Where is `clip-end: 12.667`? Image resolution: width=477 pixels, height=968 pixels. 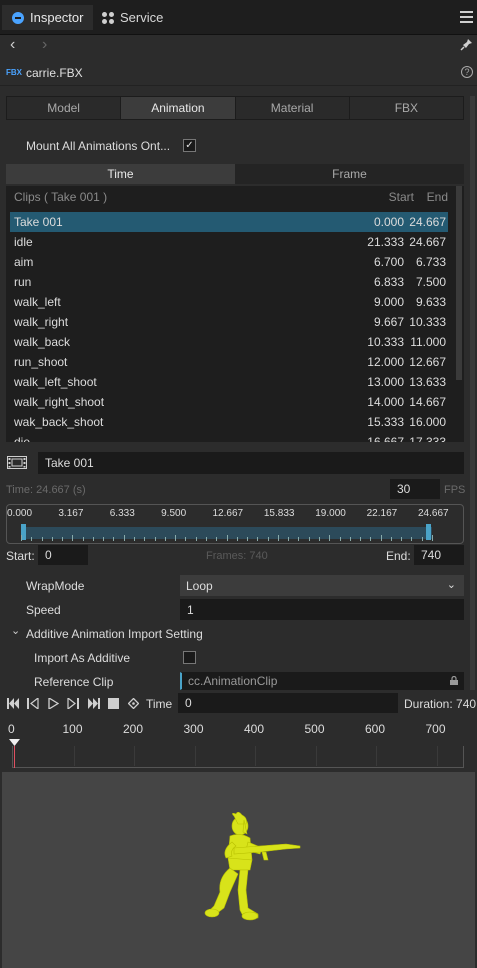
clip-end: 12.667 is located at coordinates (427, 362).